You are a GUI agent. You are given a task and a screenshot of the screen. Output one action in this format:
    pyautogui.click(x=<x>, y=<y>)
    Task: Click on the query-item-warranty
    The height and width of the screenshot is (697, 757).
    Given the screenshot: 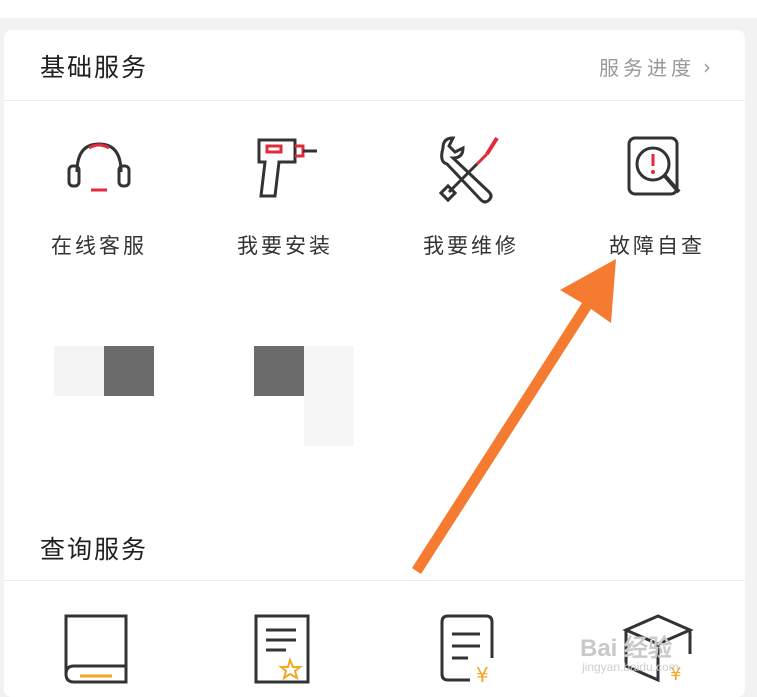 What is the action you would take?
    pyautogui.click(x=286, y=648)
    